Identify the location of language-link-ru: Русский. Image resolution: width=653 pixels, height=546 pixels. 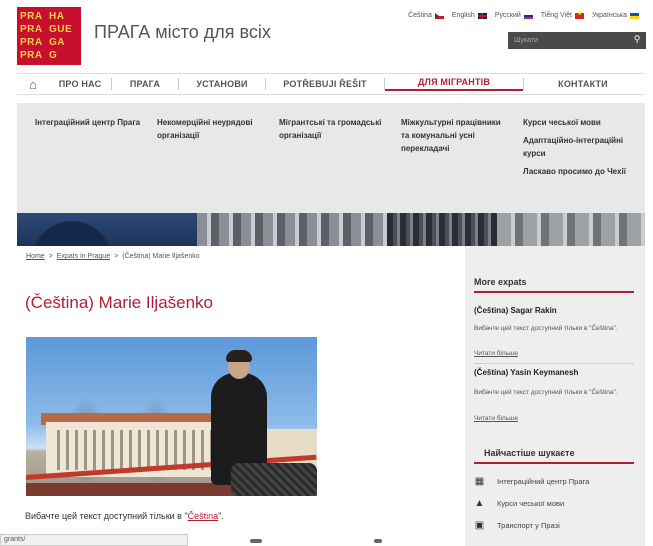
(514, 15).